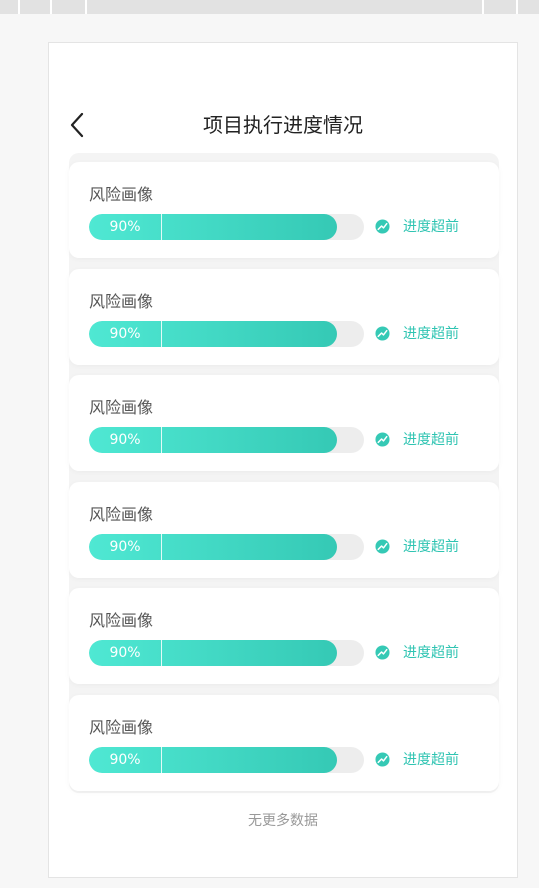  What do you see at coordinates (283, 821) in the screenshot?
I see `no-more-data-text: 无更多数据` at bounding box center [283, 821].